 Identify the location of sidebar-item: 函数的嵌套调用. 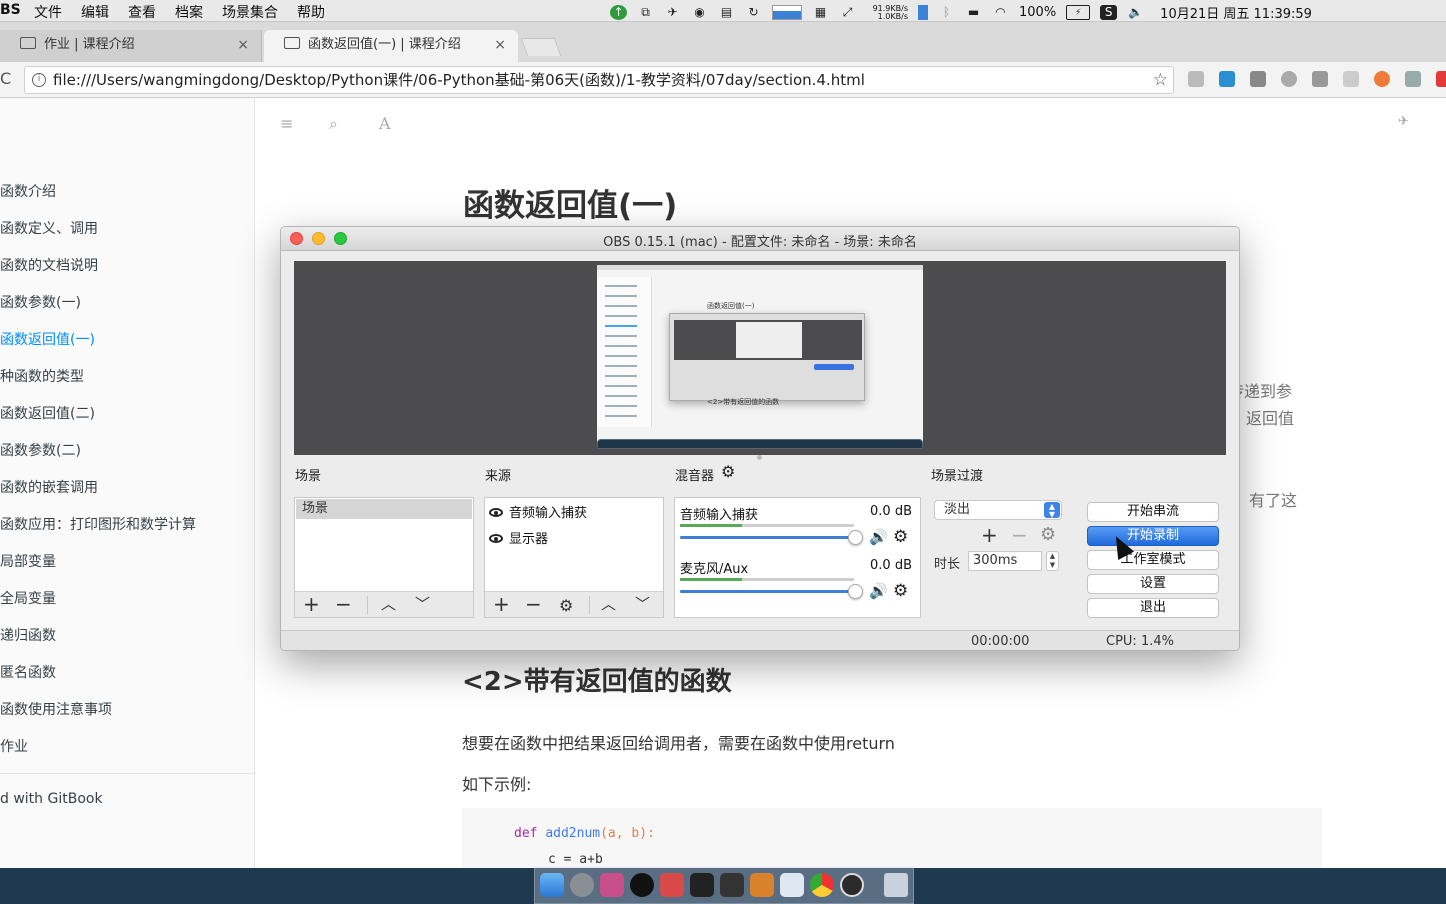
(49, 487).